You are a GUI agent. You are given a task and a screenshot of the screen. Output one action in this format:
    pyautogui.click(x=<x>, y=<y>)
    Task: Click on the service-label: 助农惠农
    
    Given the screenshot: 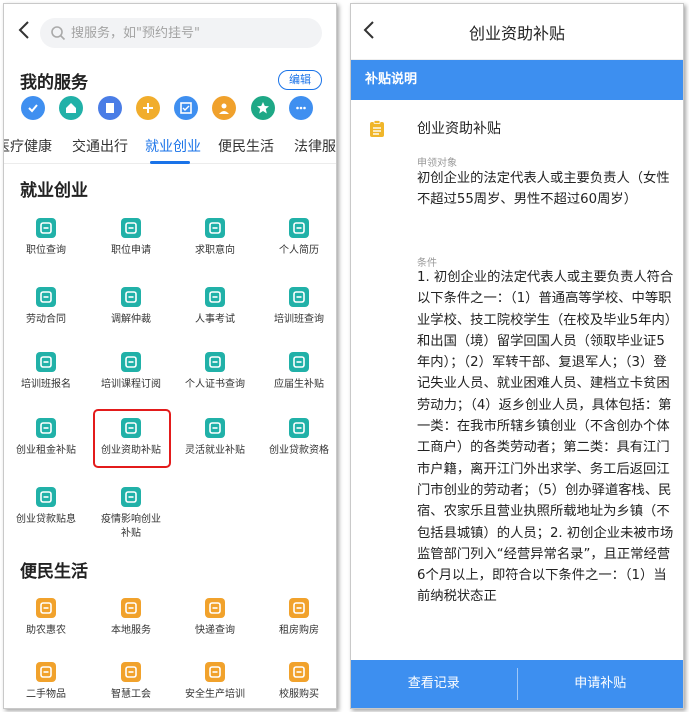 What is the action you would take?
    pyautogui.click(x=46, y=630)
    